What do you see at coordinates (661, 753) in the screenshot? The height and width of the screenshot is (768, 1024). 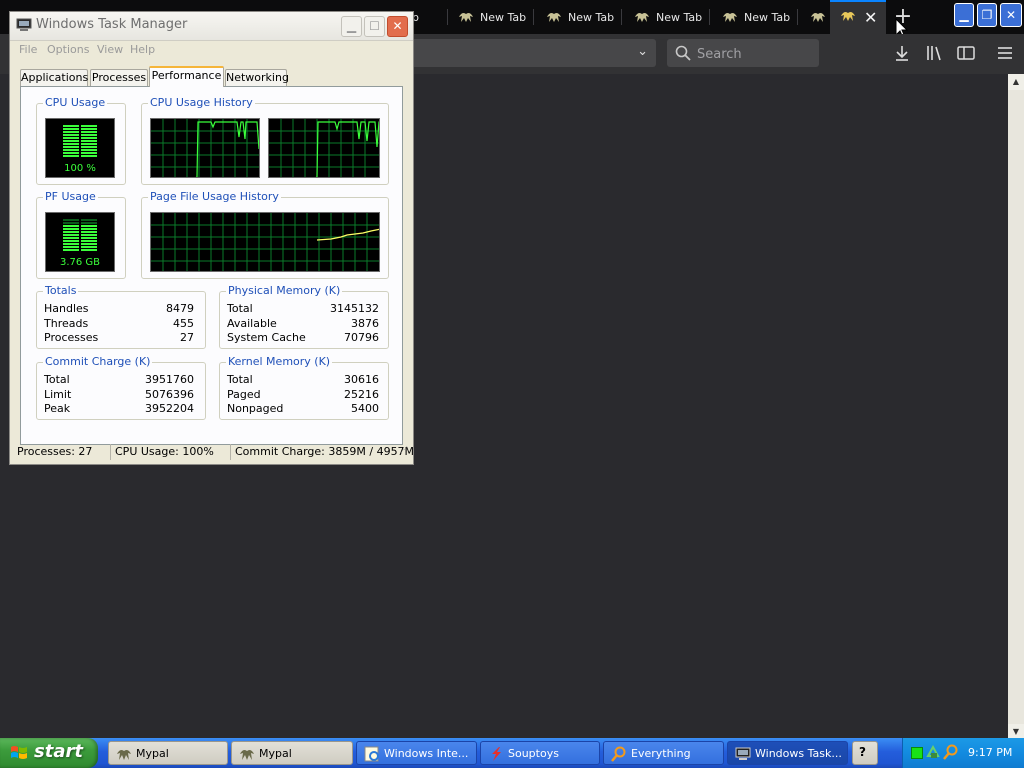 I see `taskbar-button-label: Everything` at bounding box center [661, 753].